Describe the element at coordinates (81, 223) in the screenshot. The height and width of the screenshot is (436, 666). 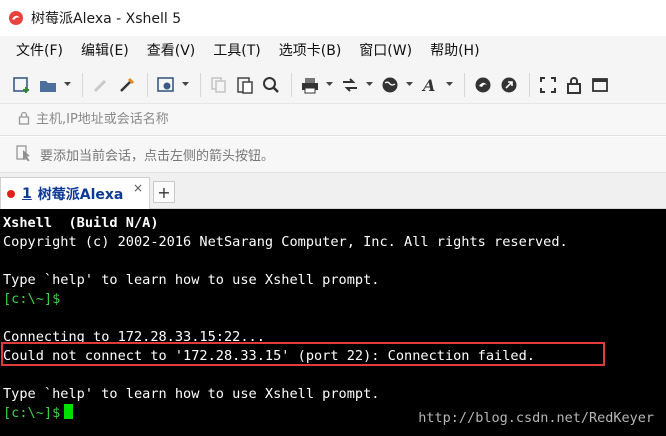
I see `terminal-line: Xshell (Build N/A)` at that location.